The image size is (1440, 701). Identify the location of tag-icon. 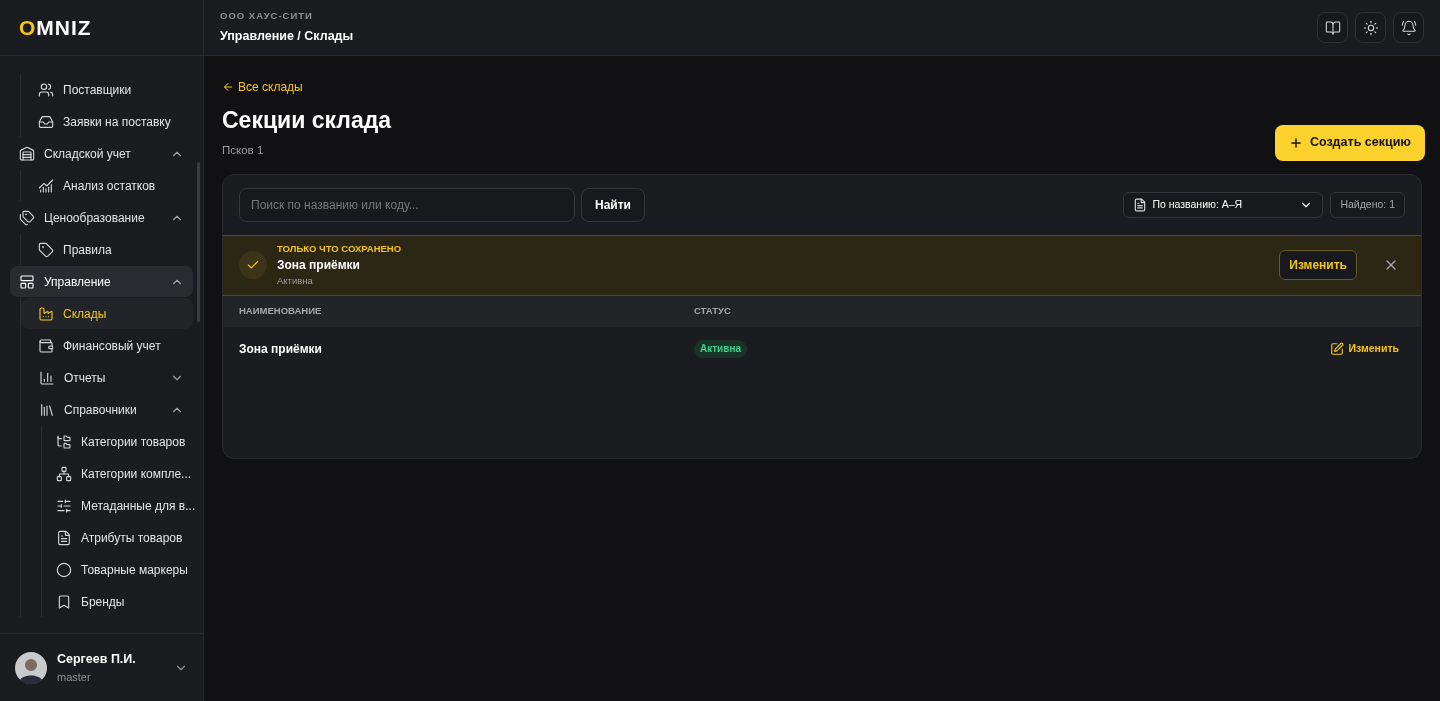
(46, 249).